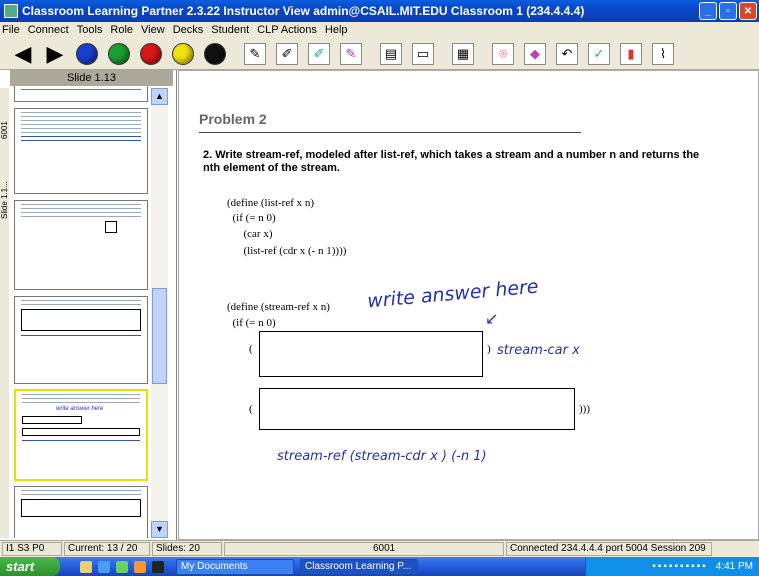  I want to click on paren-close-2: ))), so click(584, 409).